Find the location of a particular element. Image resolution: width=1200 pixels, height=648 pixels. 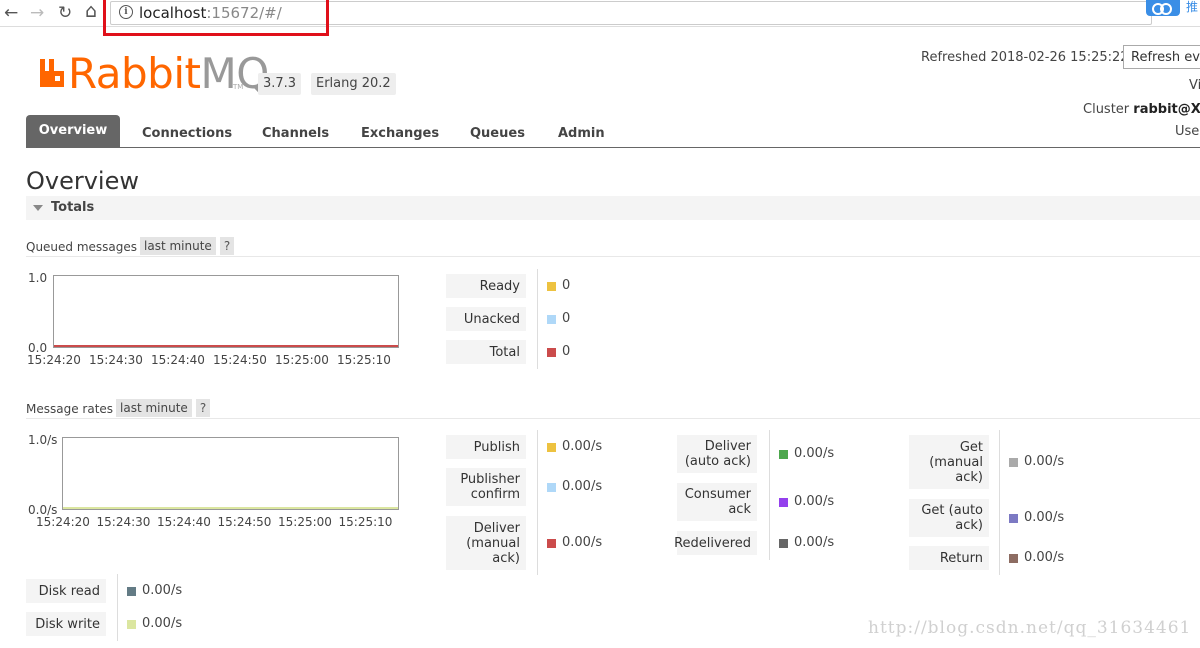

metric-label: Publisher confirm is located at coordinates (486, 487).